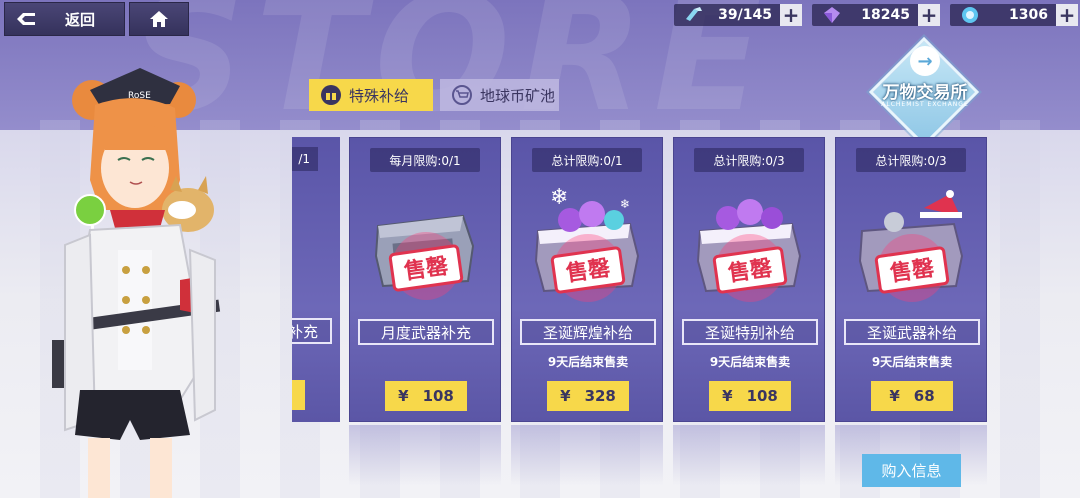 The width and height of the screenshot is (1080, 498). I want to click on xmas-weapon-crate-art: 售罄, so click(911, 246).